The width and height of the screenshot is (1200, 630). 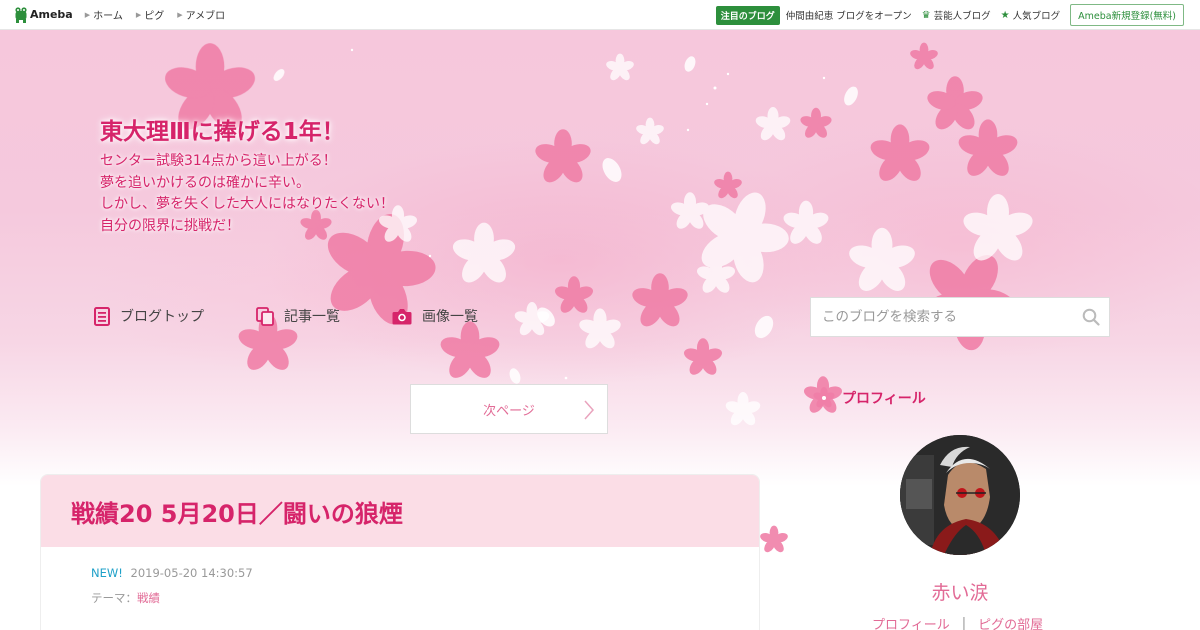 What do you see at coordinates (926, 15) in the screenshot?
I see `crown-icon: ♛` at bounding box center [926, 15].